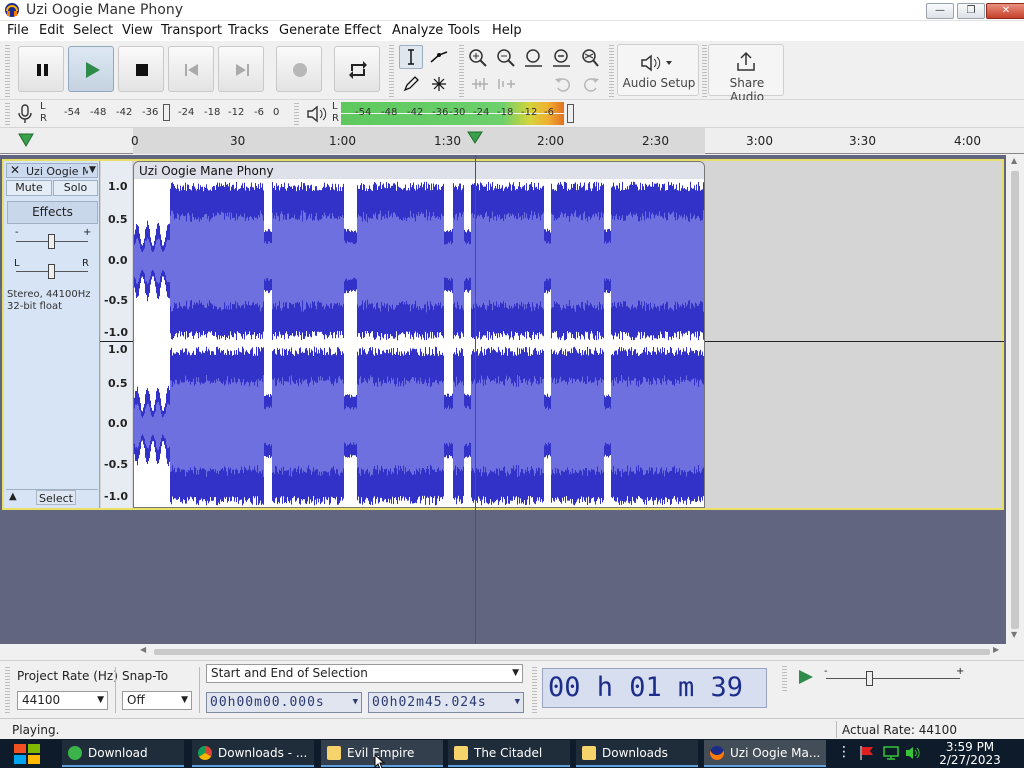  Describe the element at coordinates (93, 30) in the screenshot. I see `menu-select: Select` at that location.